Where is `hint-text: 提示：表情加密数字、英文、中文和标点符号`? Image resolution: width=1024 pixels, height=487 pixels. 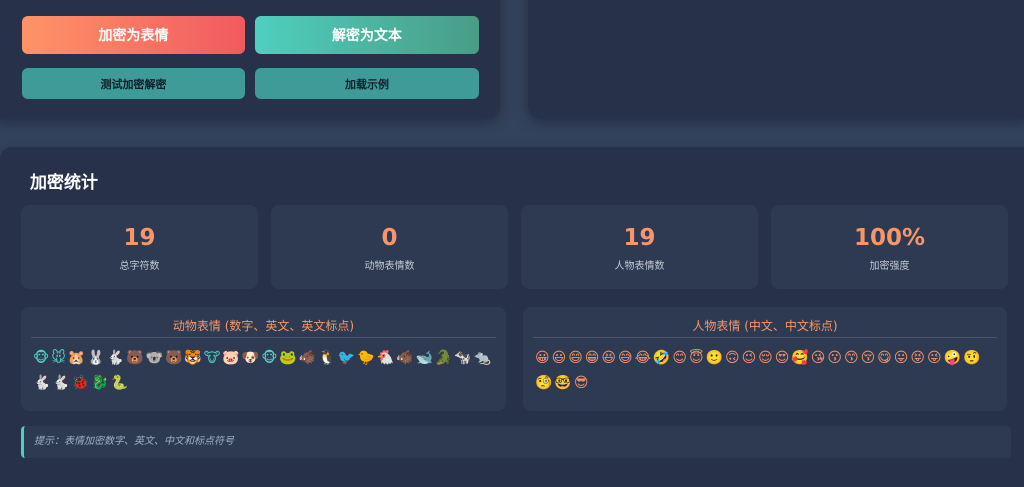 hint-text: 提示：表情加密数字、英文、中文和标点符号 is located at coordinates (516, 442).